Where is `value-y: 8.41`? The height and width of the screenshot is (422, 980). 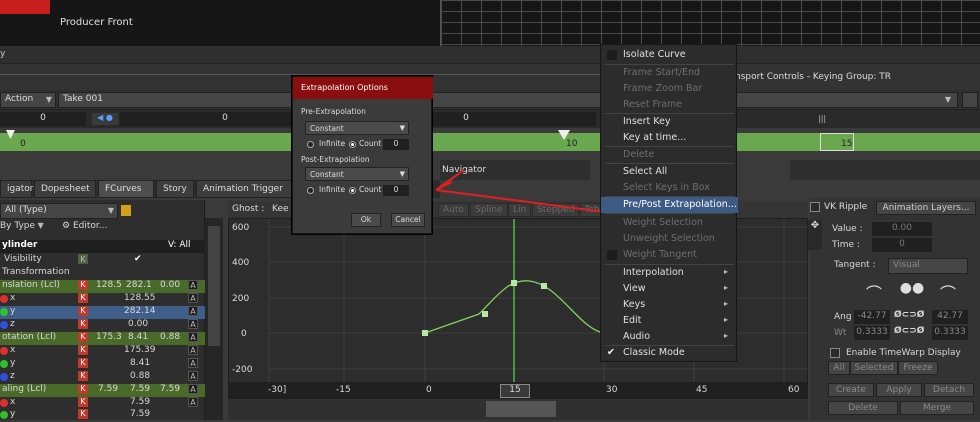 value-y: 8.41 is located at coordinates (138, 337).